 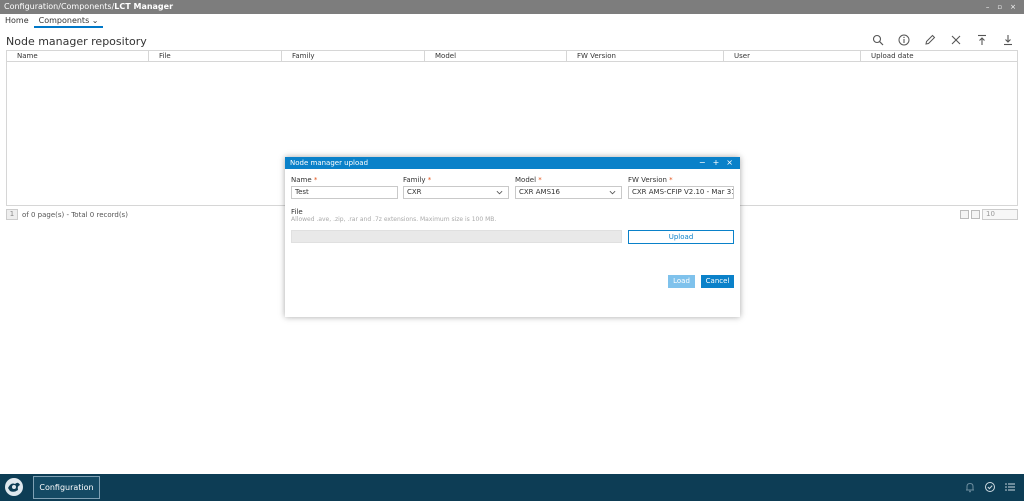 What do you see at coordinates (729, 163) in the screenshot?
I see `dialog-close-button: ×` at bounding box center [729, 163].